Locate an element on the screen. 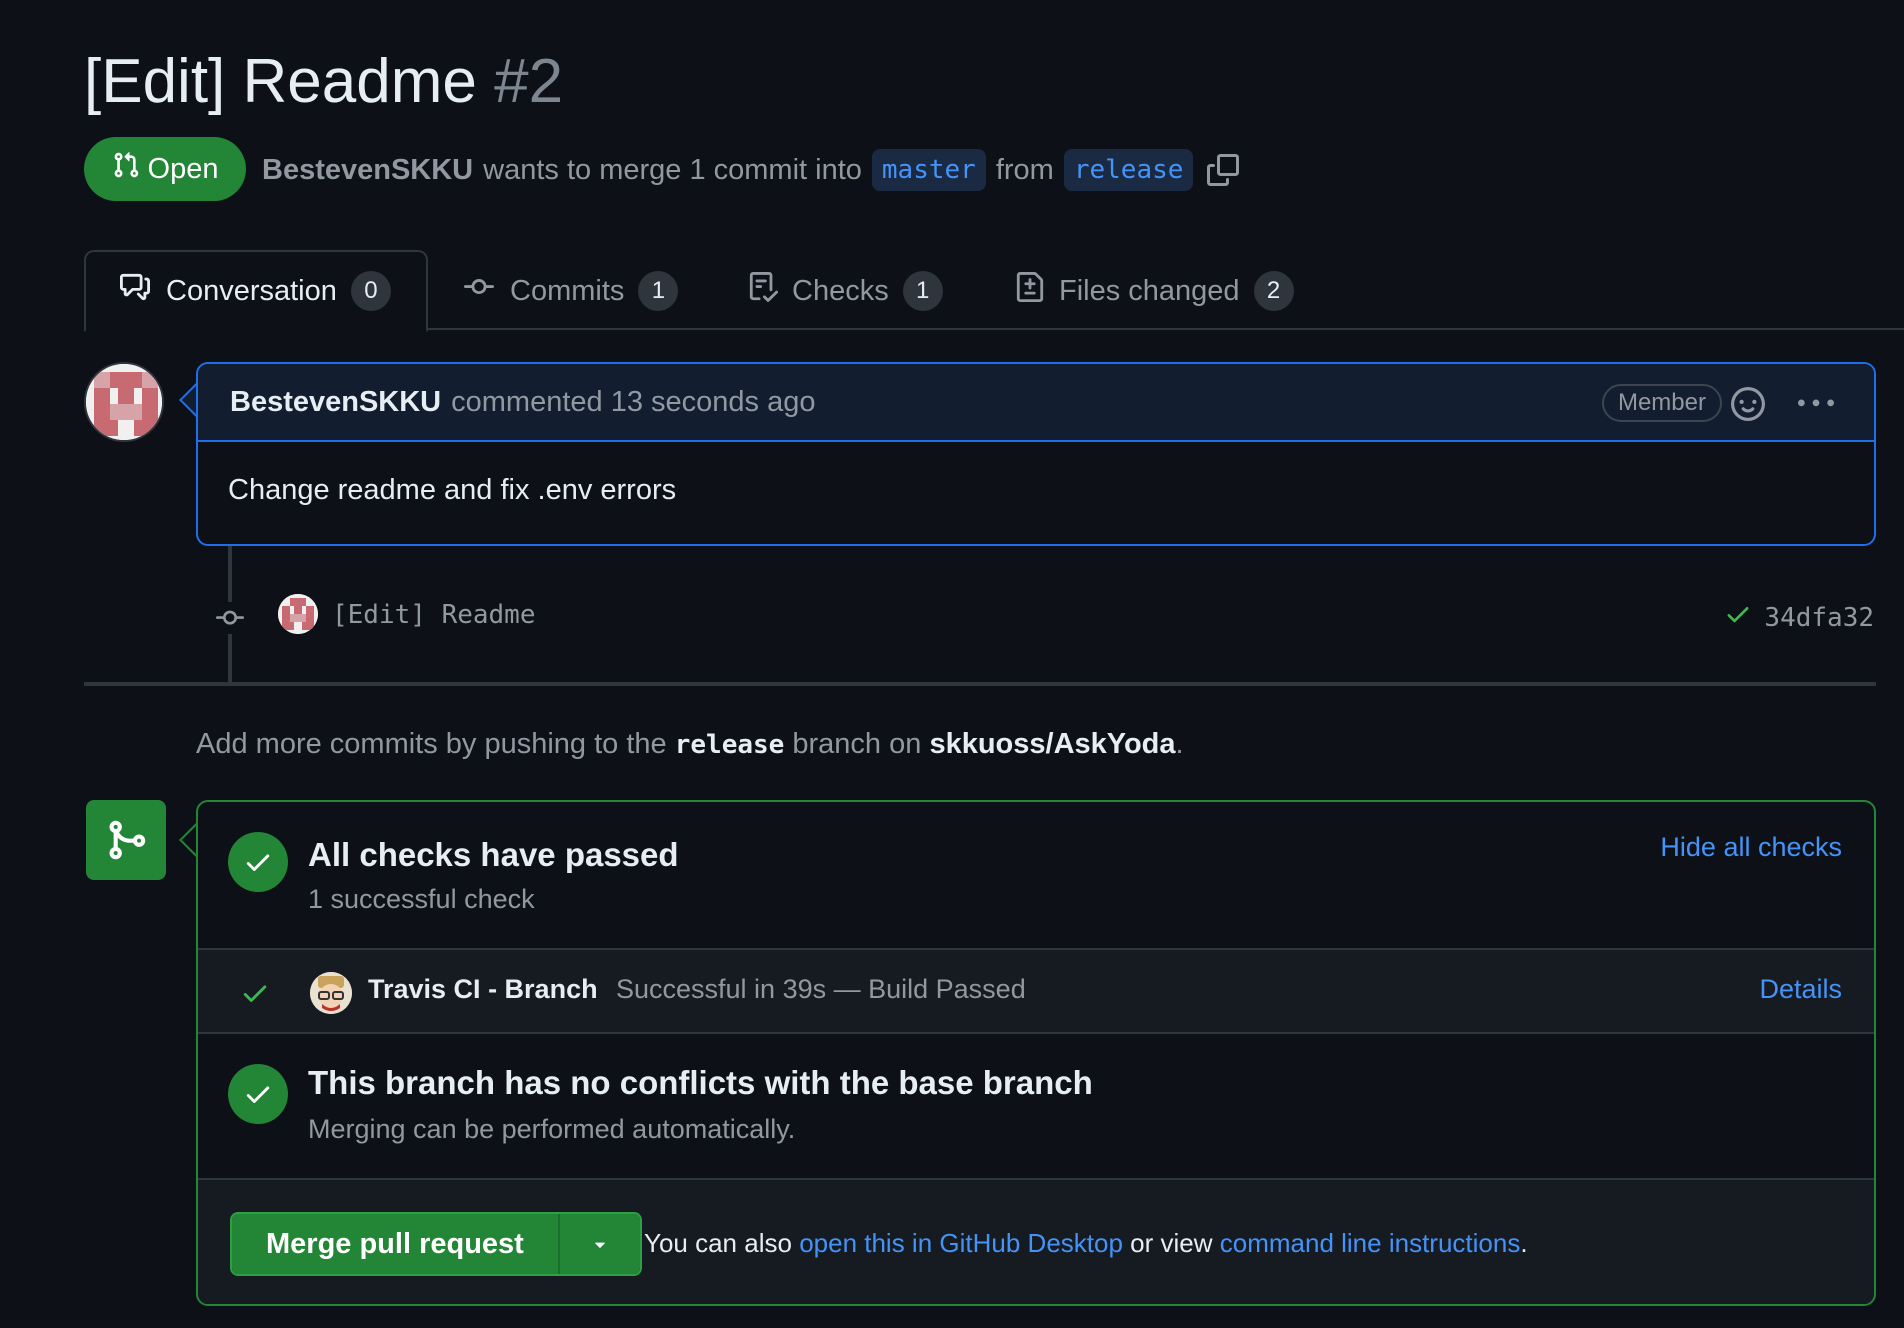 This screenshot has width=1904, height=1328. member-badge: Member is located at coordinates (1661, 403).